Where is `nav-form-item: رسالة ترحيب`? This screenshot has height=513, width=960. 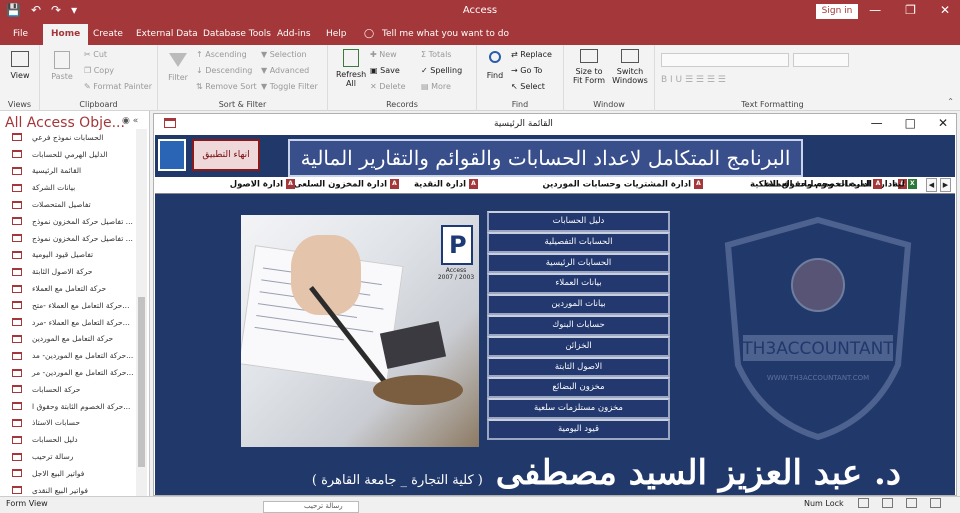
nav-form-item: رسالة ترحيب is located at coordinates (67, 456).